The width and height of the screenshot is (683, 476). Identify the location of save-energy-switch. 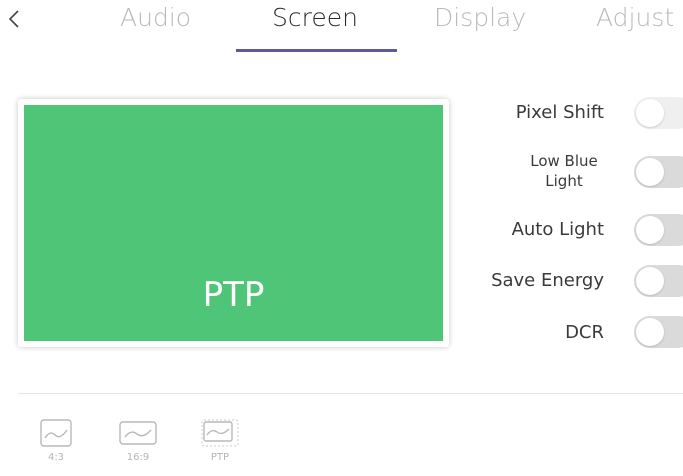
(658, 281).